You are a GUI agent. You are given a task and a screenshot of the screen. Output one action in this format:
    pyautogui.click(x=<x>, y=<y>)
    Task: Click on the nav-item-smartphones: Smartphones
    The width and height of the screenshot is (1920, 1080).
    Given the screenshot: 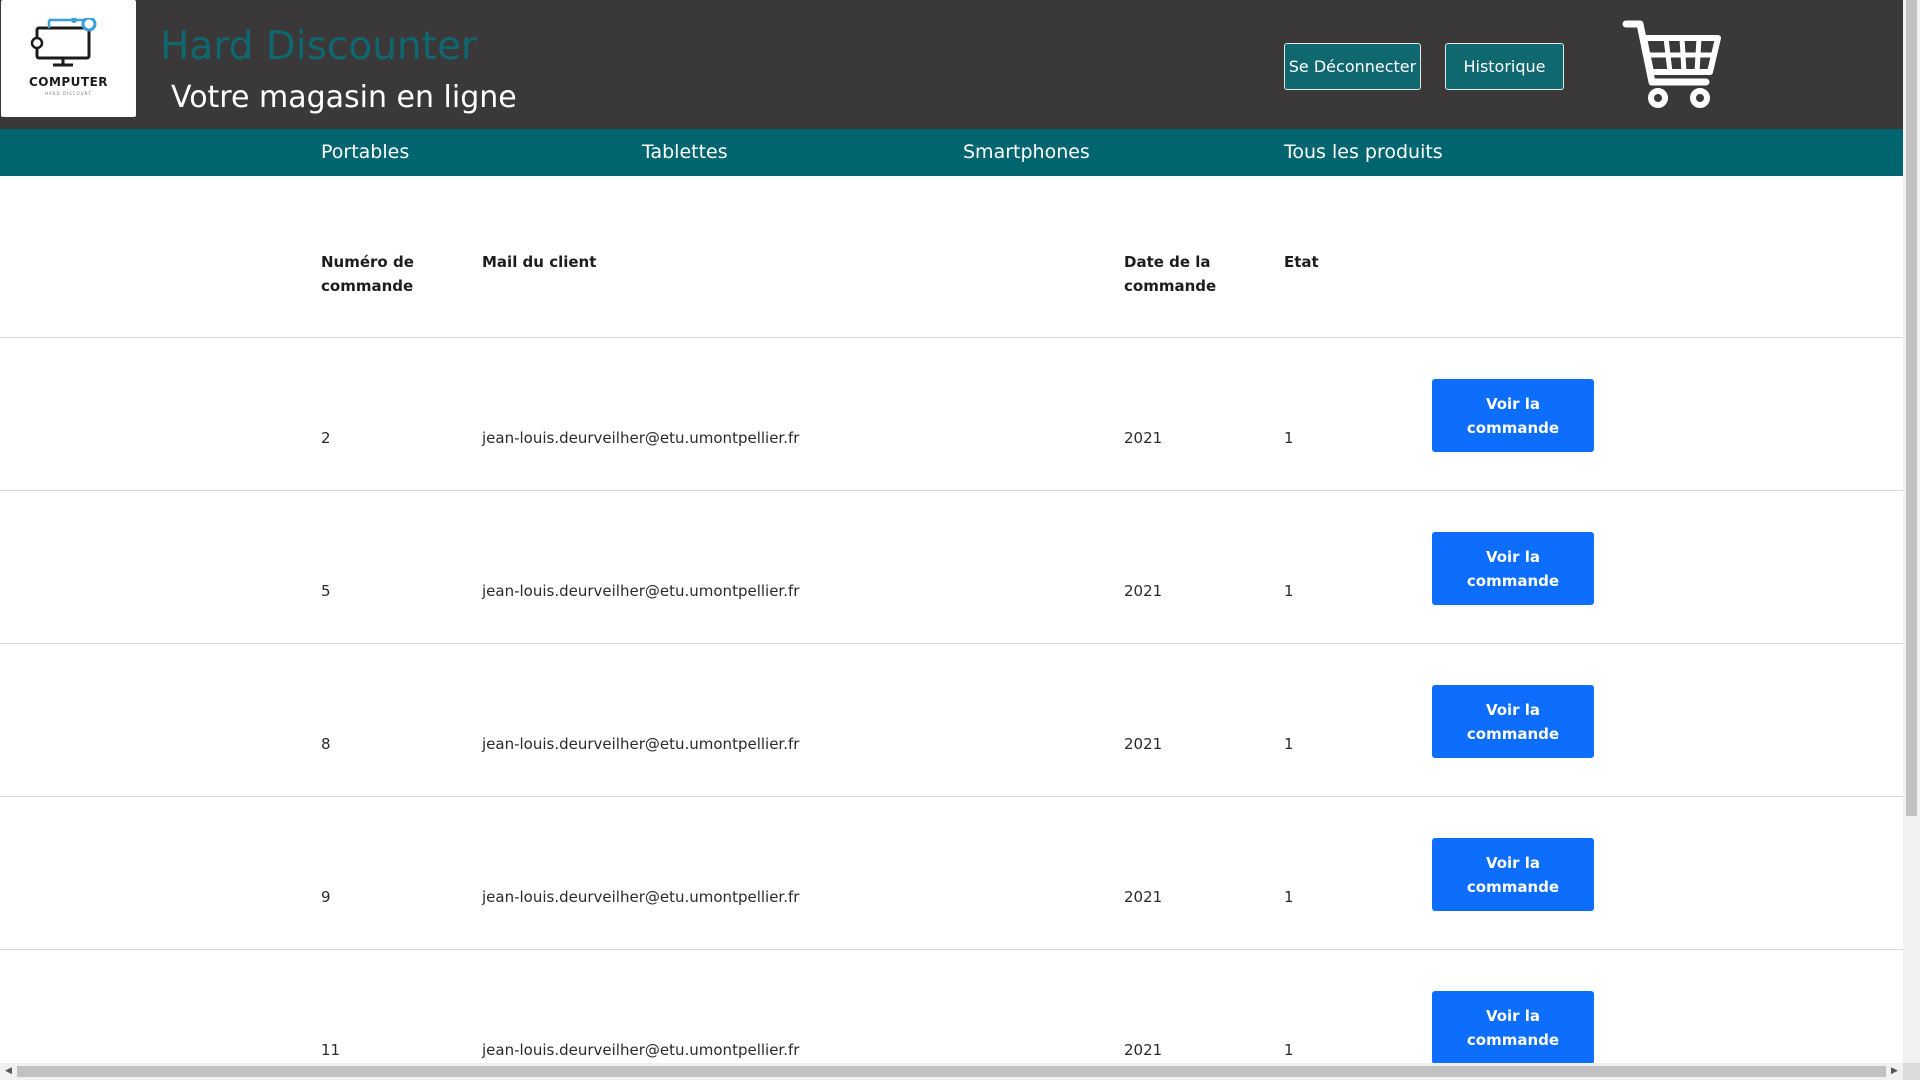 What is the action you would take?
    pyautogui.click(x=1026, y=152)
    